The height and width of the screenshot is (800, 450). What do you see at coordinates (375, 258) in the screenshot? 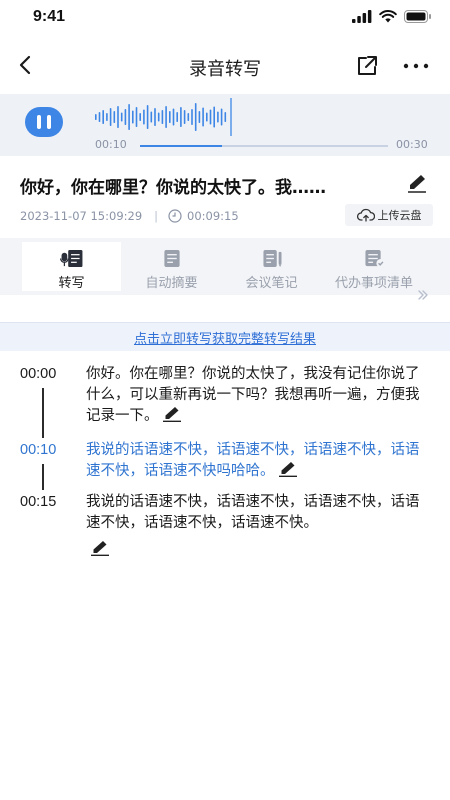
I see `todo-list-icon` at bounding box center [375, 258].